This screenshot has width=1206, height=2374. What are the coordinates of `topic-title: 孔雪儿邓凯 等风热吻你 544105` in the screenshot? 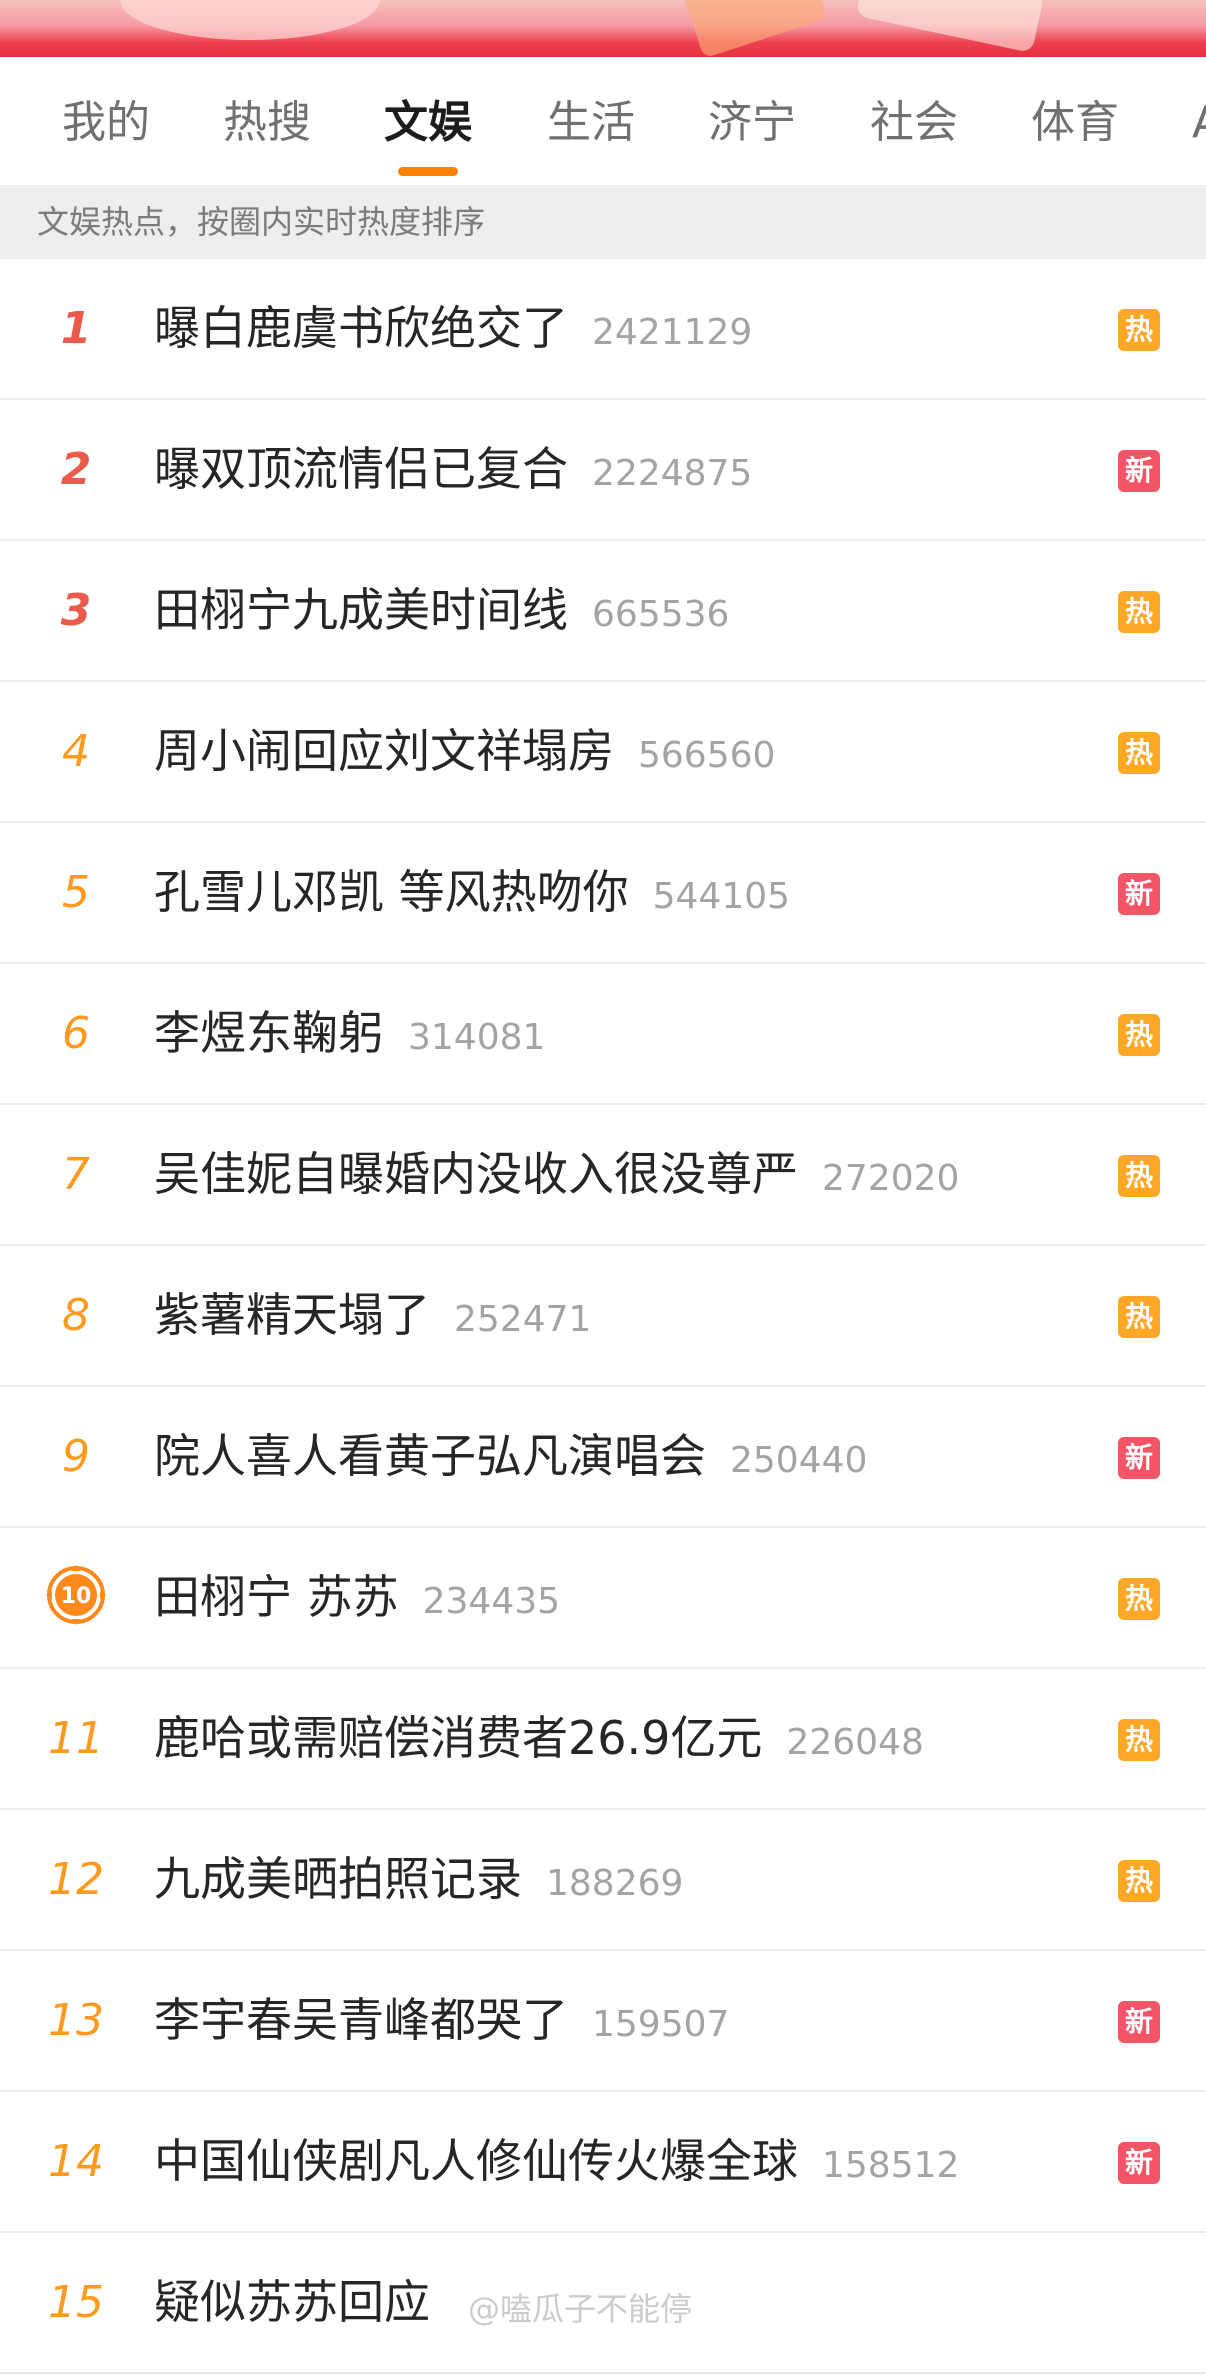 It's located at (472, 892).